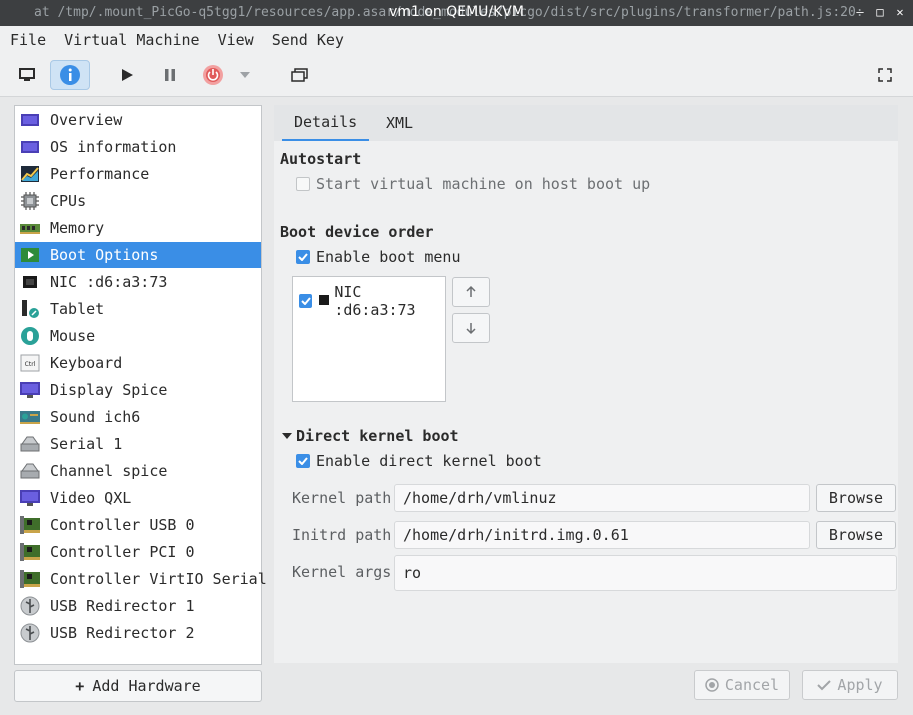  Describe the element at coordinates (138, 336) in the screenshot. I see `sidebar-item-mouse: Mouse` at that location.